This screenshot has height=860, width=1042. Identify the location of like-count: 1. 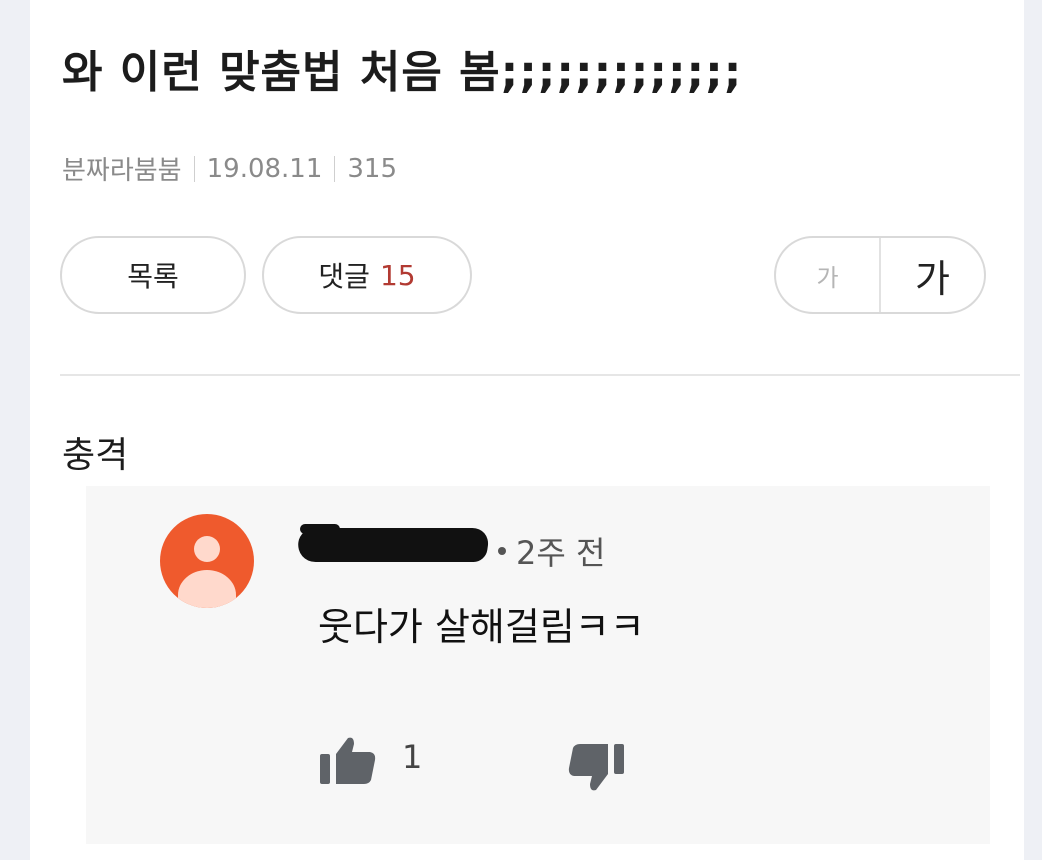
(412, 757).